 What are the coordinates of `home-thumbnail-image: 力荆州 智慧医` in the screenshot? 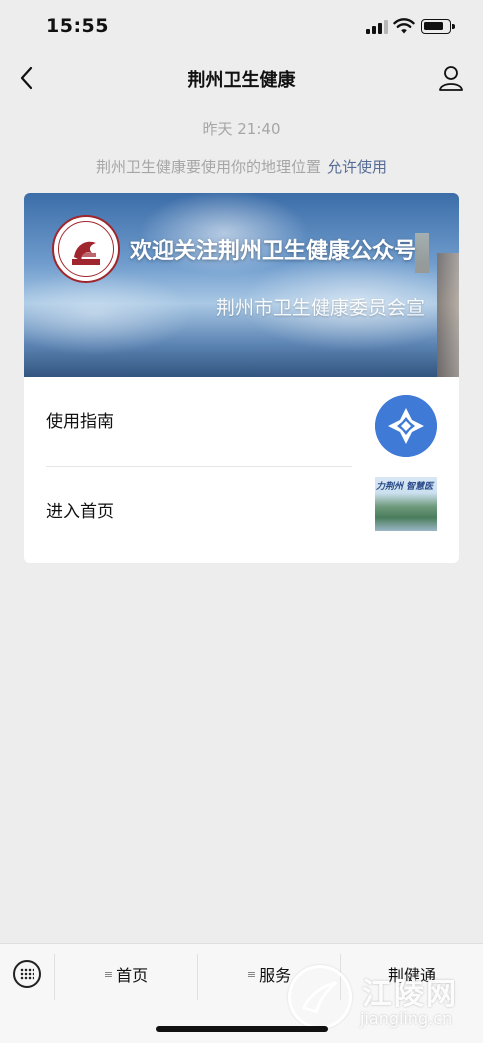 It's located at (406, 504).